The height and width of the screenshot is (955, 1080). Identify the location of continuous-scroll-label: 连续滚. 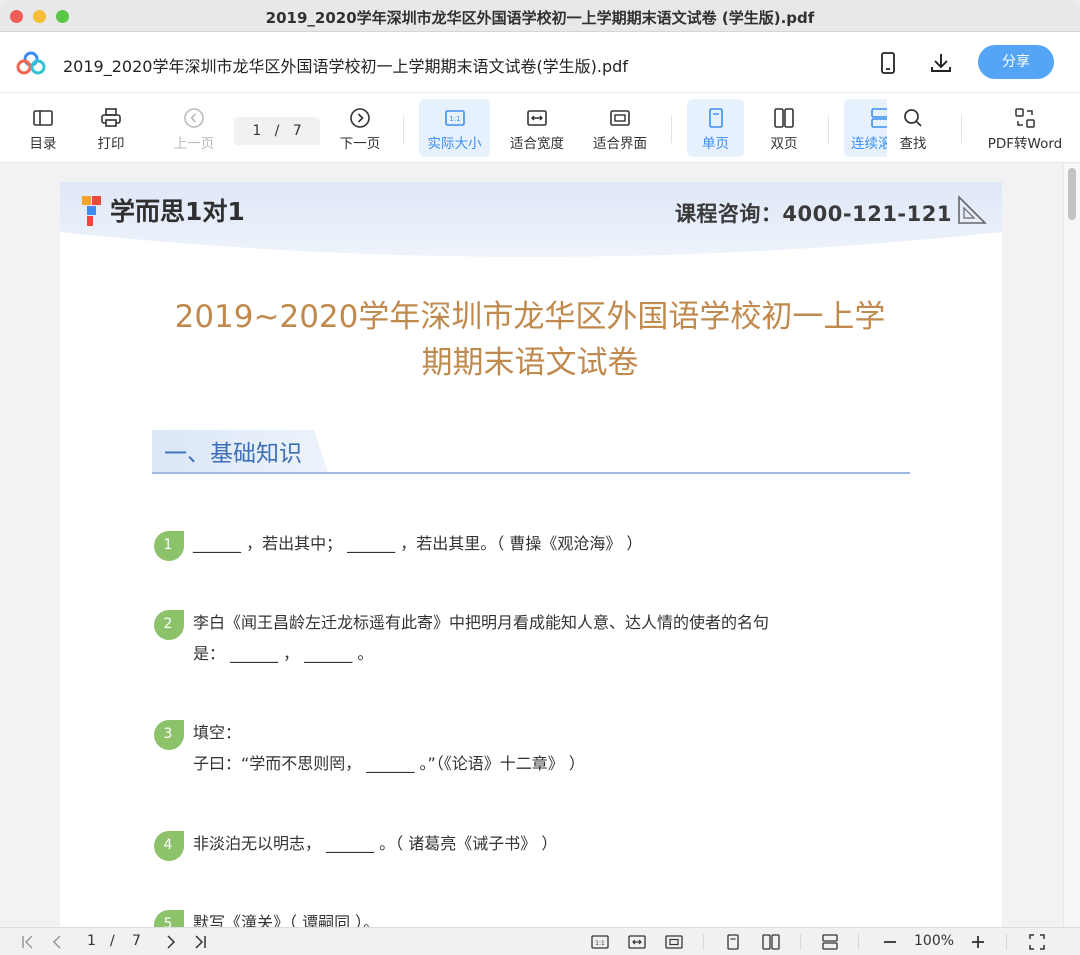
(869, 144).